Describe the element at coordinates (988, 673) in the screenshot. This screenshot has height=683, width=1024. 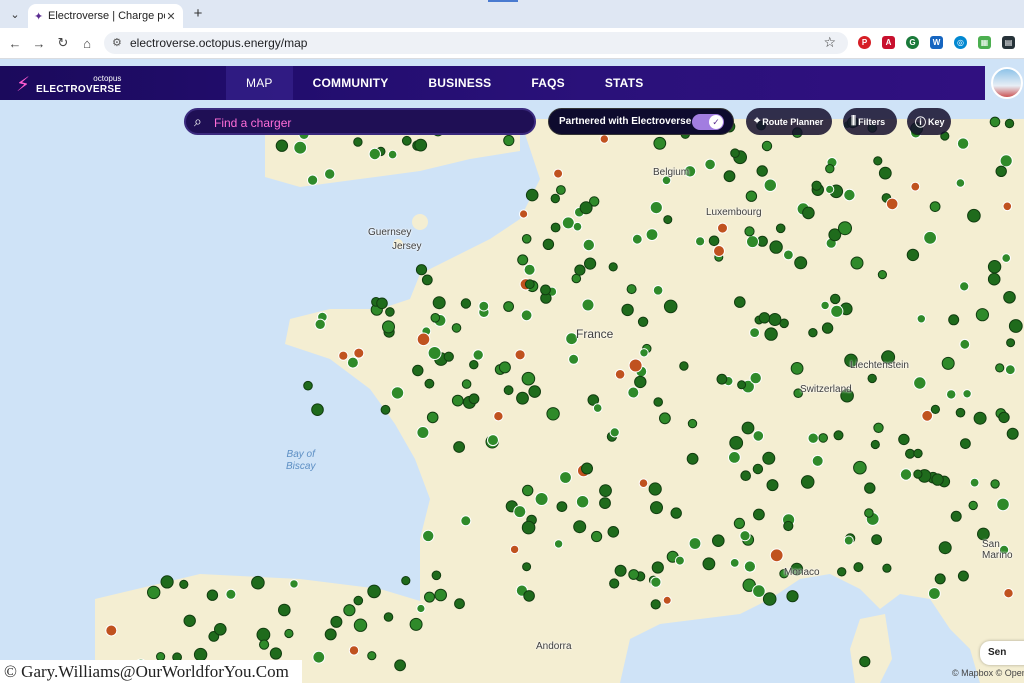
I see `map-attribution: © Mapbox © Open` at that location.